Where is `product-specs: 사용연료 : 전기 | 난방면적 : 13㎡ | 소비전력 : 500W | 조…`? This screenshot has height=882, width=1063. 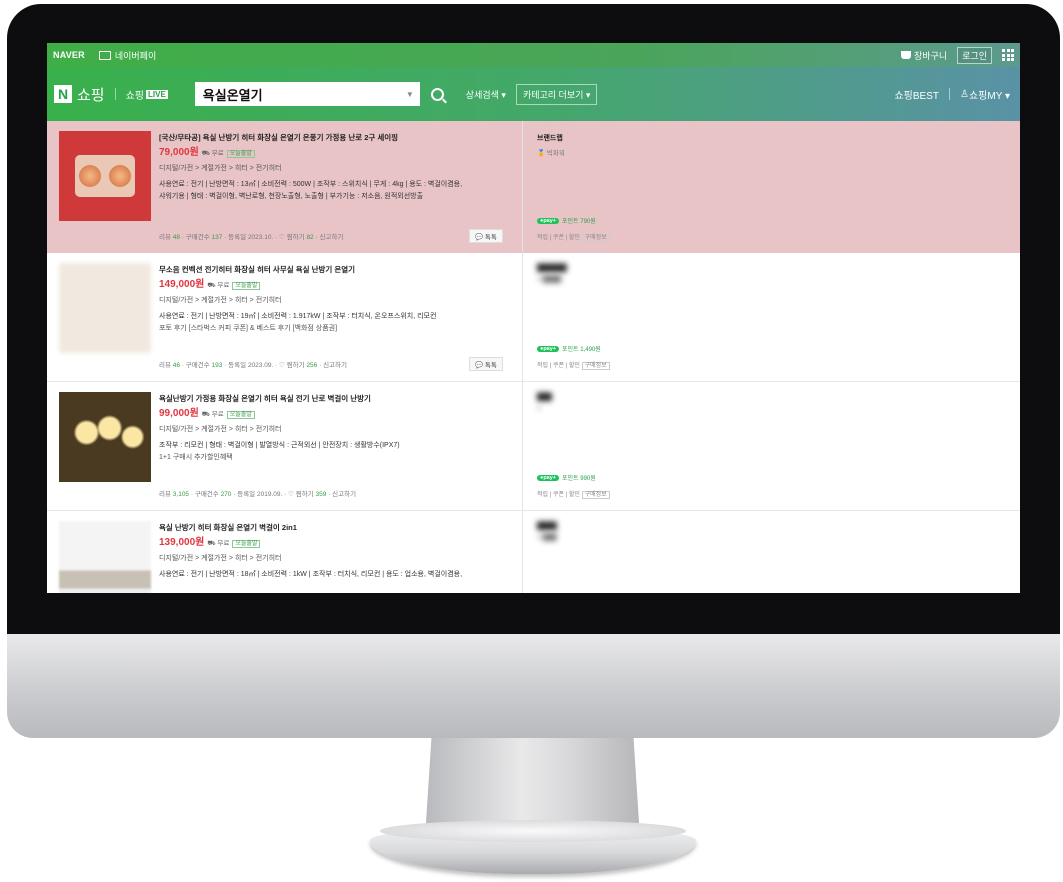
product-specs: 사용연료 : 전기 | 난방면적 : 13㎡ | 소비전력 : 500W | 조… is located at coordinates (311, 184).